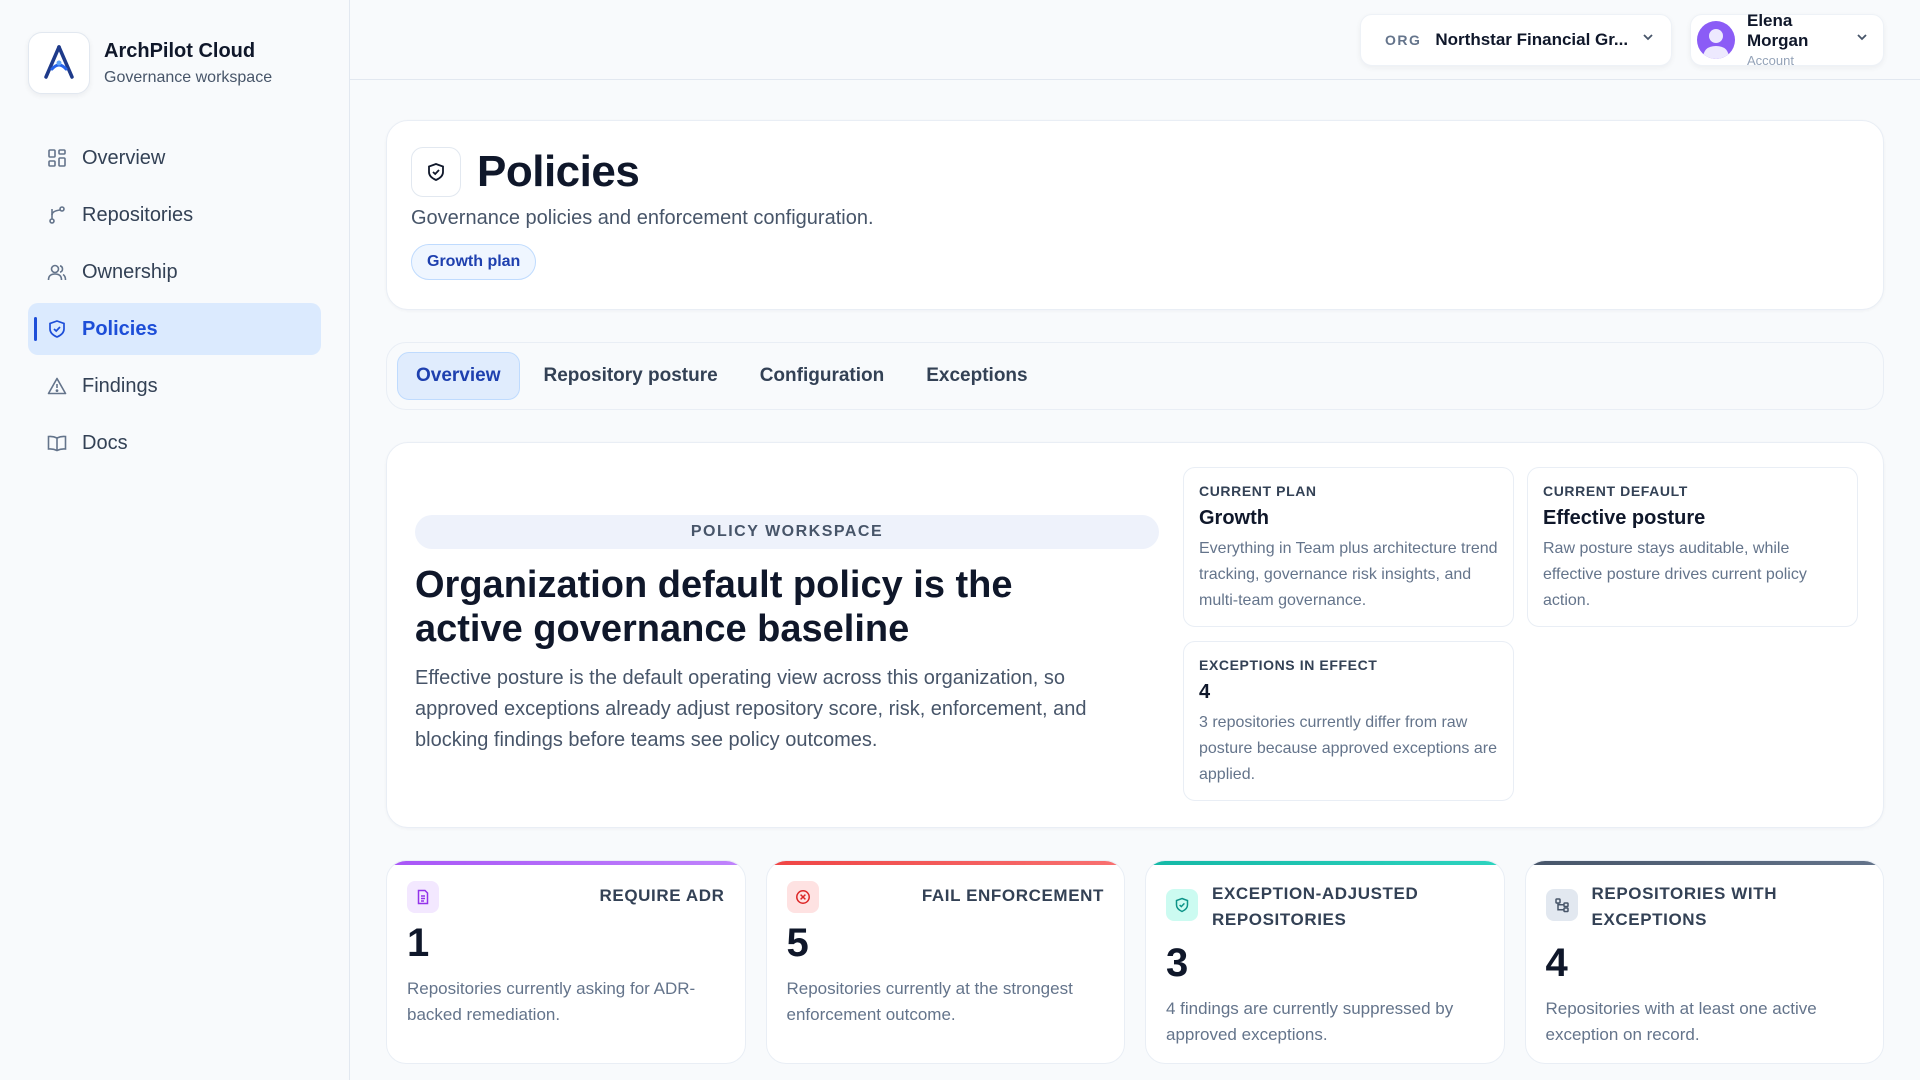  Describe the element at coordinates (1012, 895) in the screenshot. I see `stat-label: FAIL ENFORCEMENT` at that location.